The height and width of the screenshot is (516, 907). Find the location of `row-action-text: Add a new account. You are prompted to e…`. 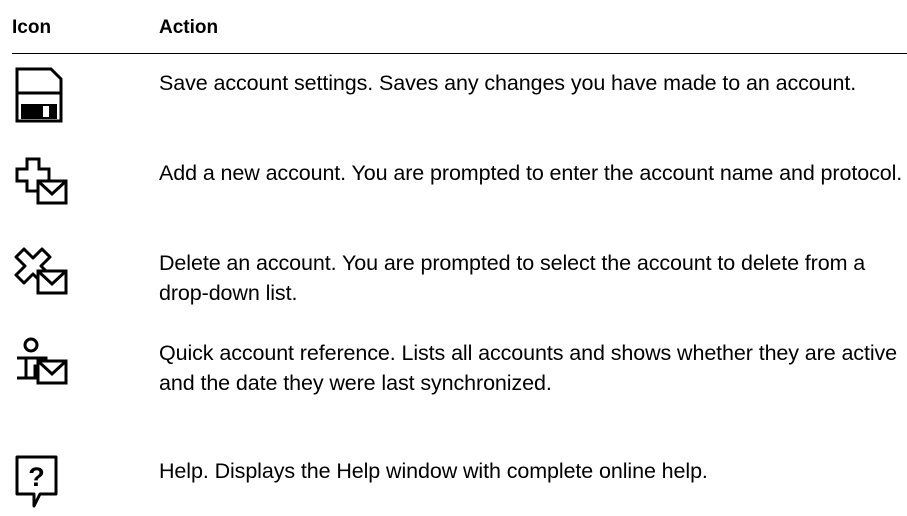

row-action-text: Add a new account. You are prompted to e… is located at coordinates (531, 173).